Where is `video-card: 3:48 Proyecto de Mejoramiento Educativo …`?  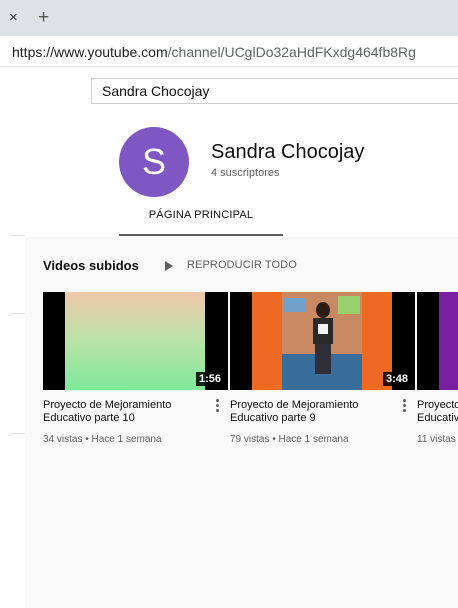
video-card: 3:48 Proyecto de Mejoramiento Educativo … is located at coordinates (322, 372).